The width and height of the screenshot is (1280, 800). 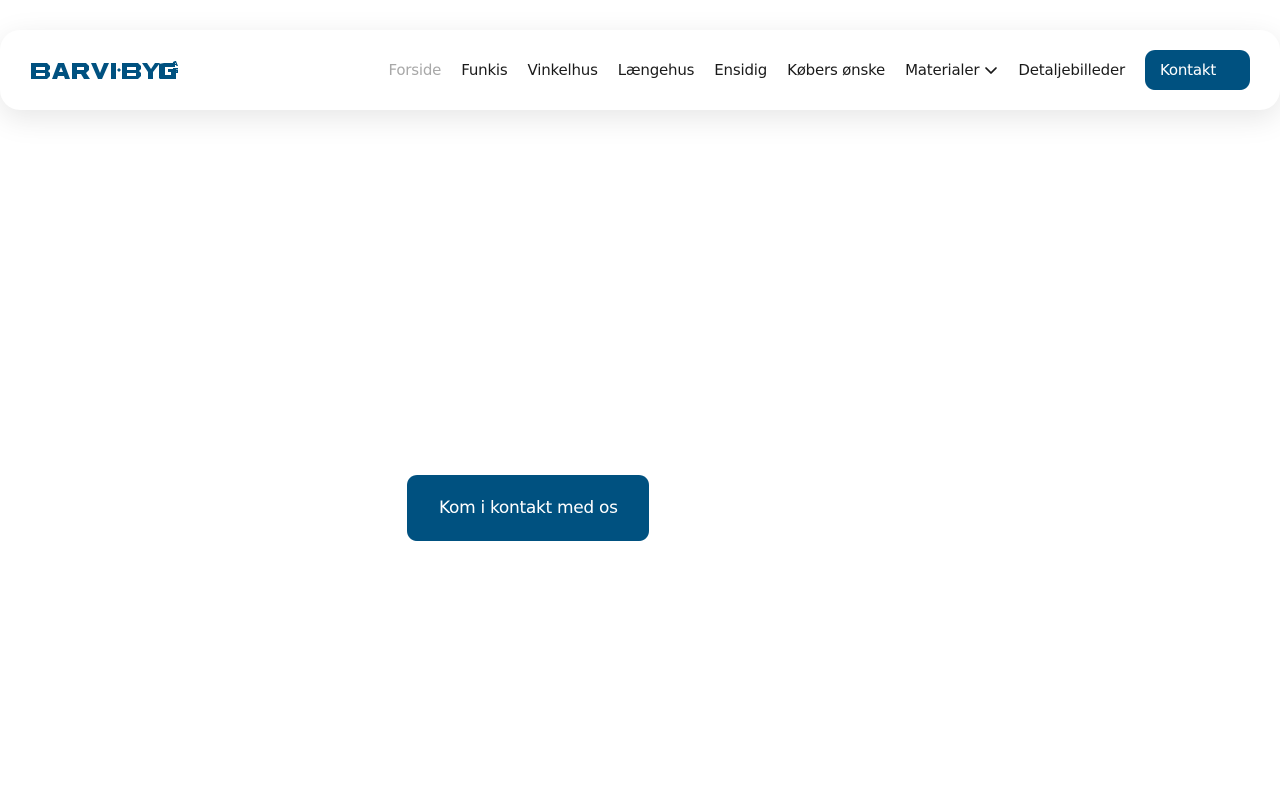 What do you see at coordinates (740, 70) in the screenshot?
I see `nav-item-ensidig: Ensidig` at bounding box center [740, 70].